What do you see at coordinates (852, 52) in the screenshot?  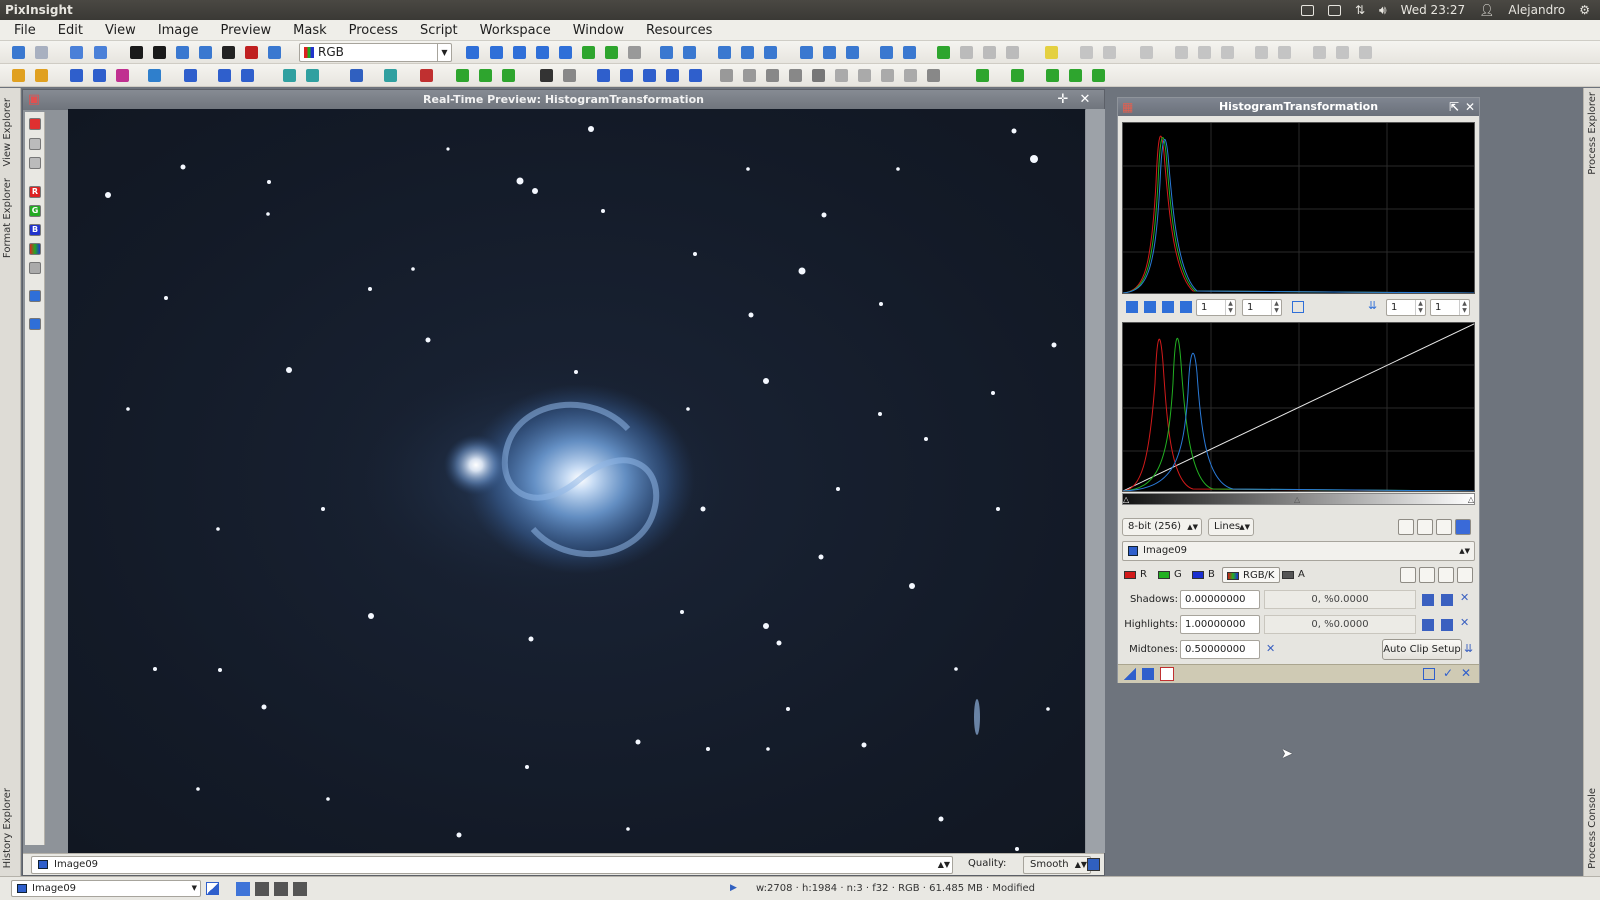 I see `cascade-icon` at bounding box center [852, 52].